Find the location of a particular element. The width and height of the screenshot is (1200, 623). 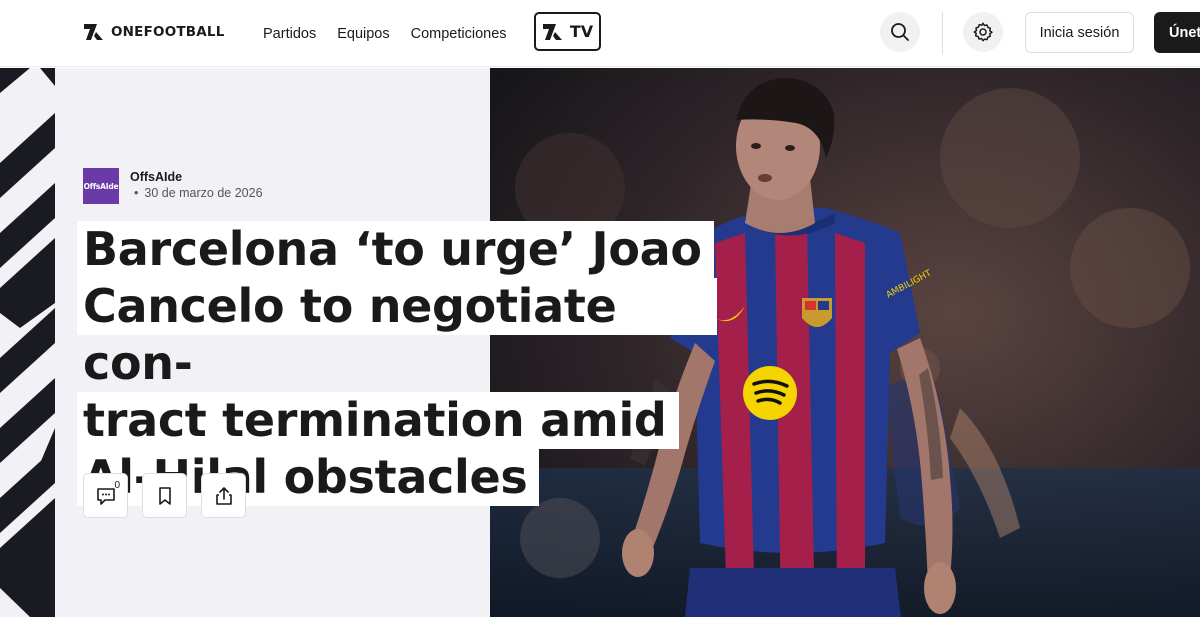

headline-line: Cancelo to negotiate con- is located at coordinates (397, 334).